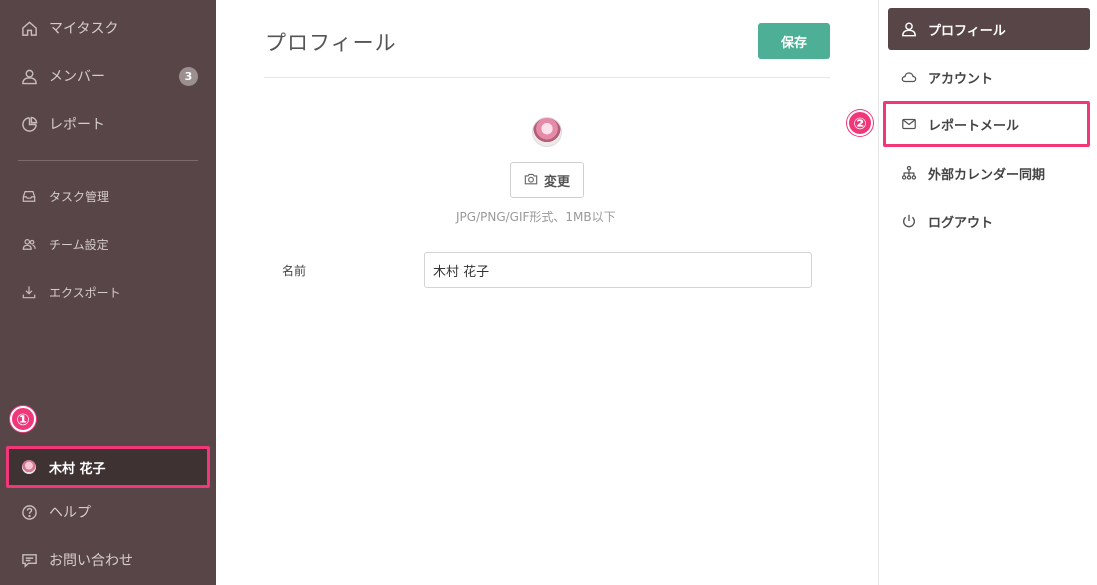  What do you see at coordinates (188, 76) in the screenshot?
I see `member-count-badge: 3` at bounding box center [188, 76].